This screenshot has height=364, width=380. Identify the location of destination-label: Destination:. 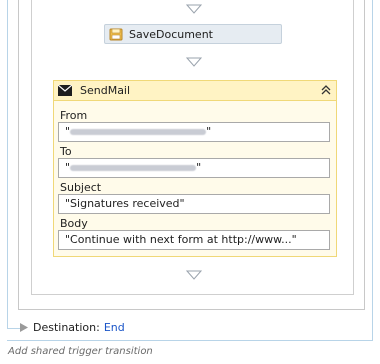
(66, 327).